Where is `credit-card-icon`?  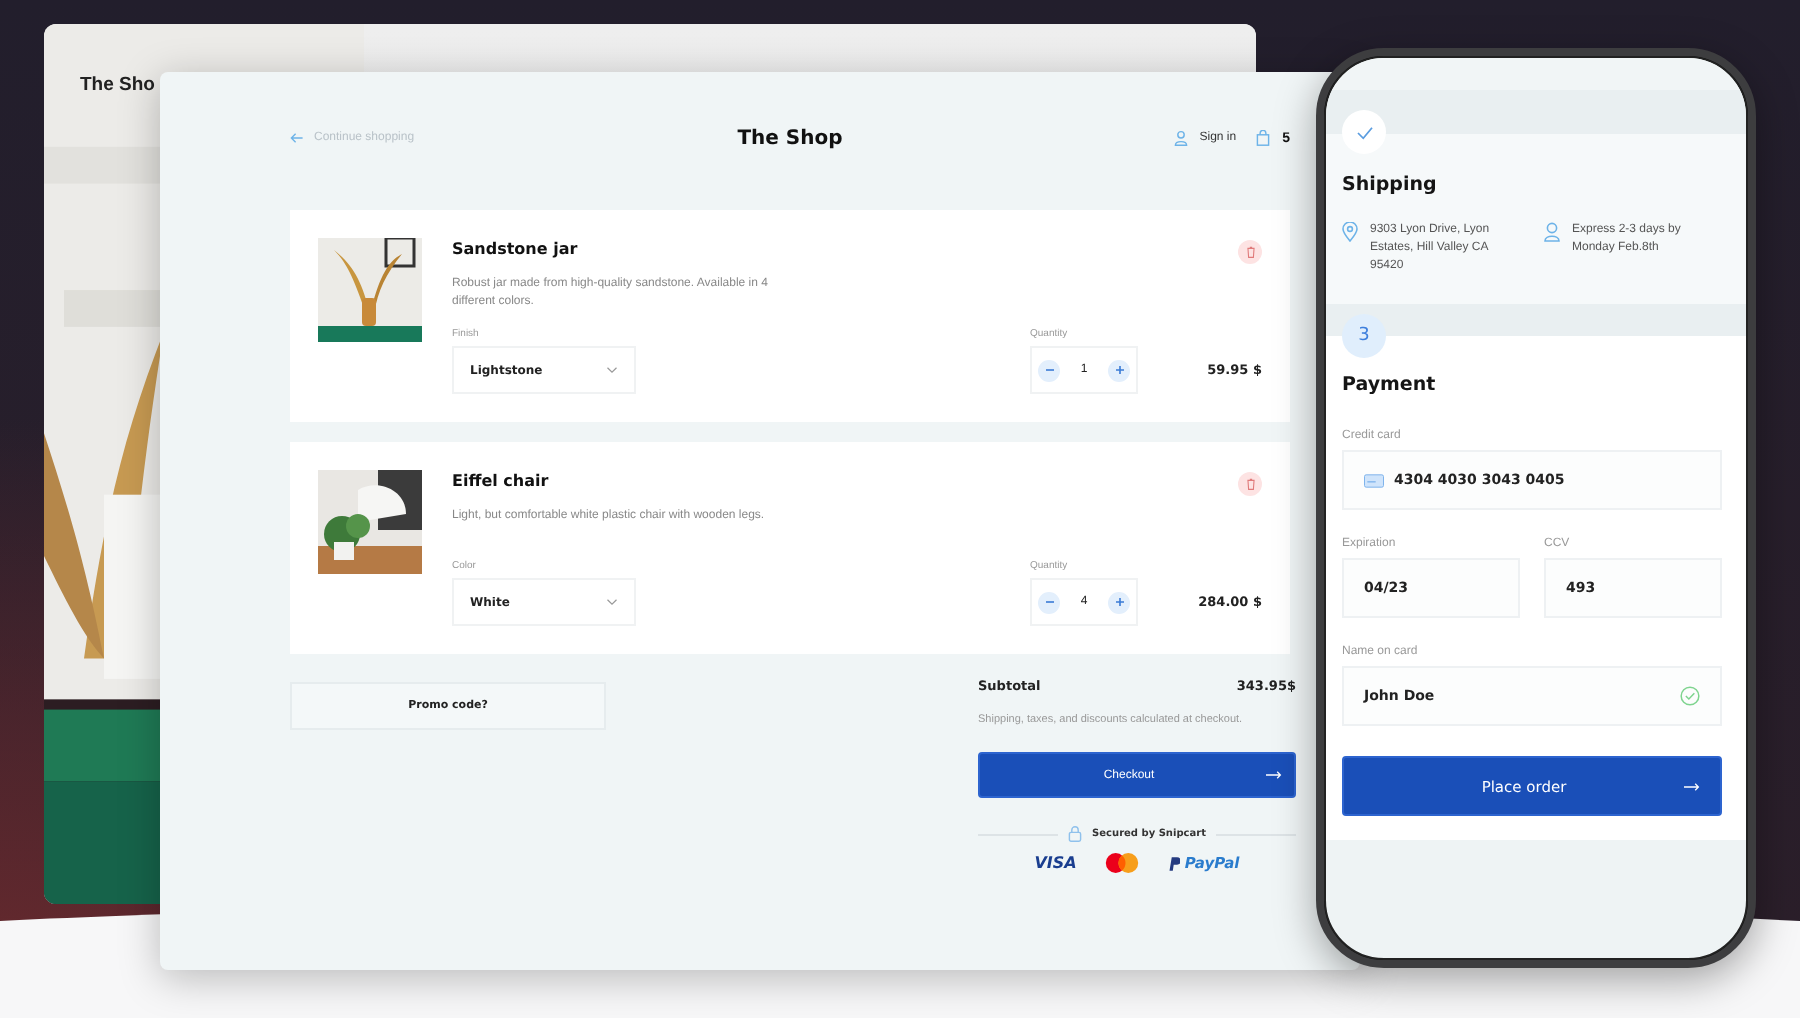 credit-card-icon is located at coordinates (1374, 480).